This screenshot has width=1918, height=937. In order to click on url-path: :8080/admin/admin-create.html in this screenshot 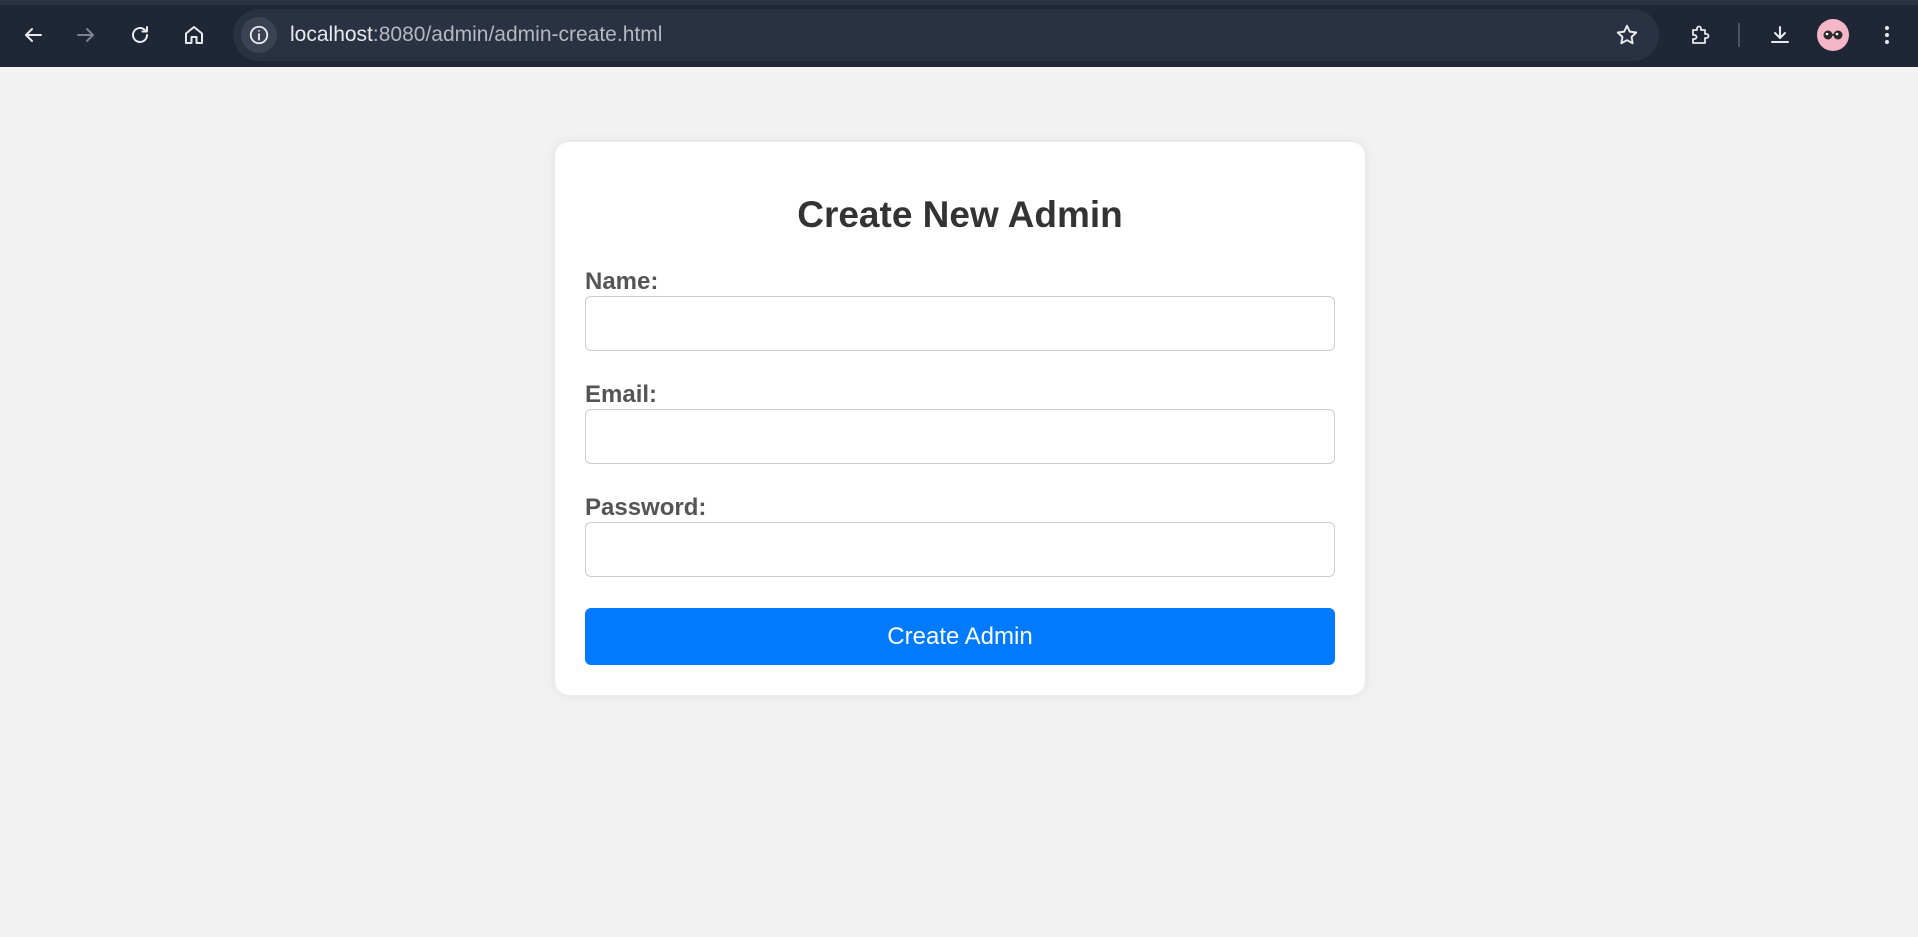, I will do `click(517, 34)`.